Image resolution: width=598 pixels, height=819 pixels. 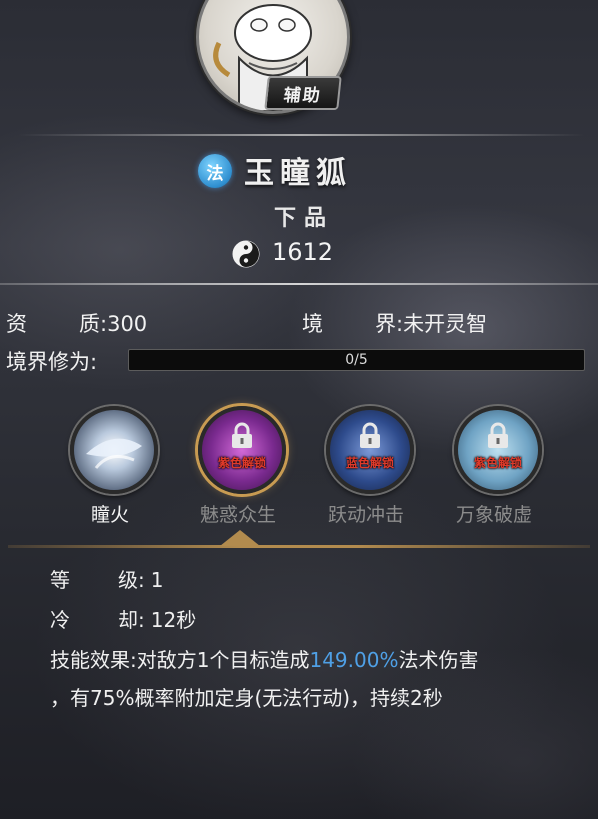 What do you see at coordinates (131, 580) in the screenshot?
I see `skill-level-label-b: 级:` at bounding box center [131, 580].